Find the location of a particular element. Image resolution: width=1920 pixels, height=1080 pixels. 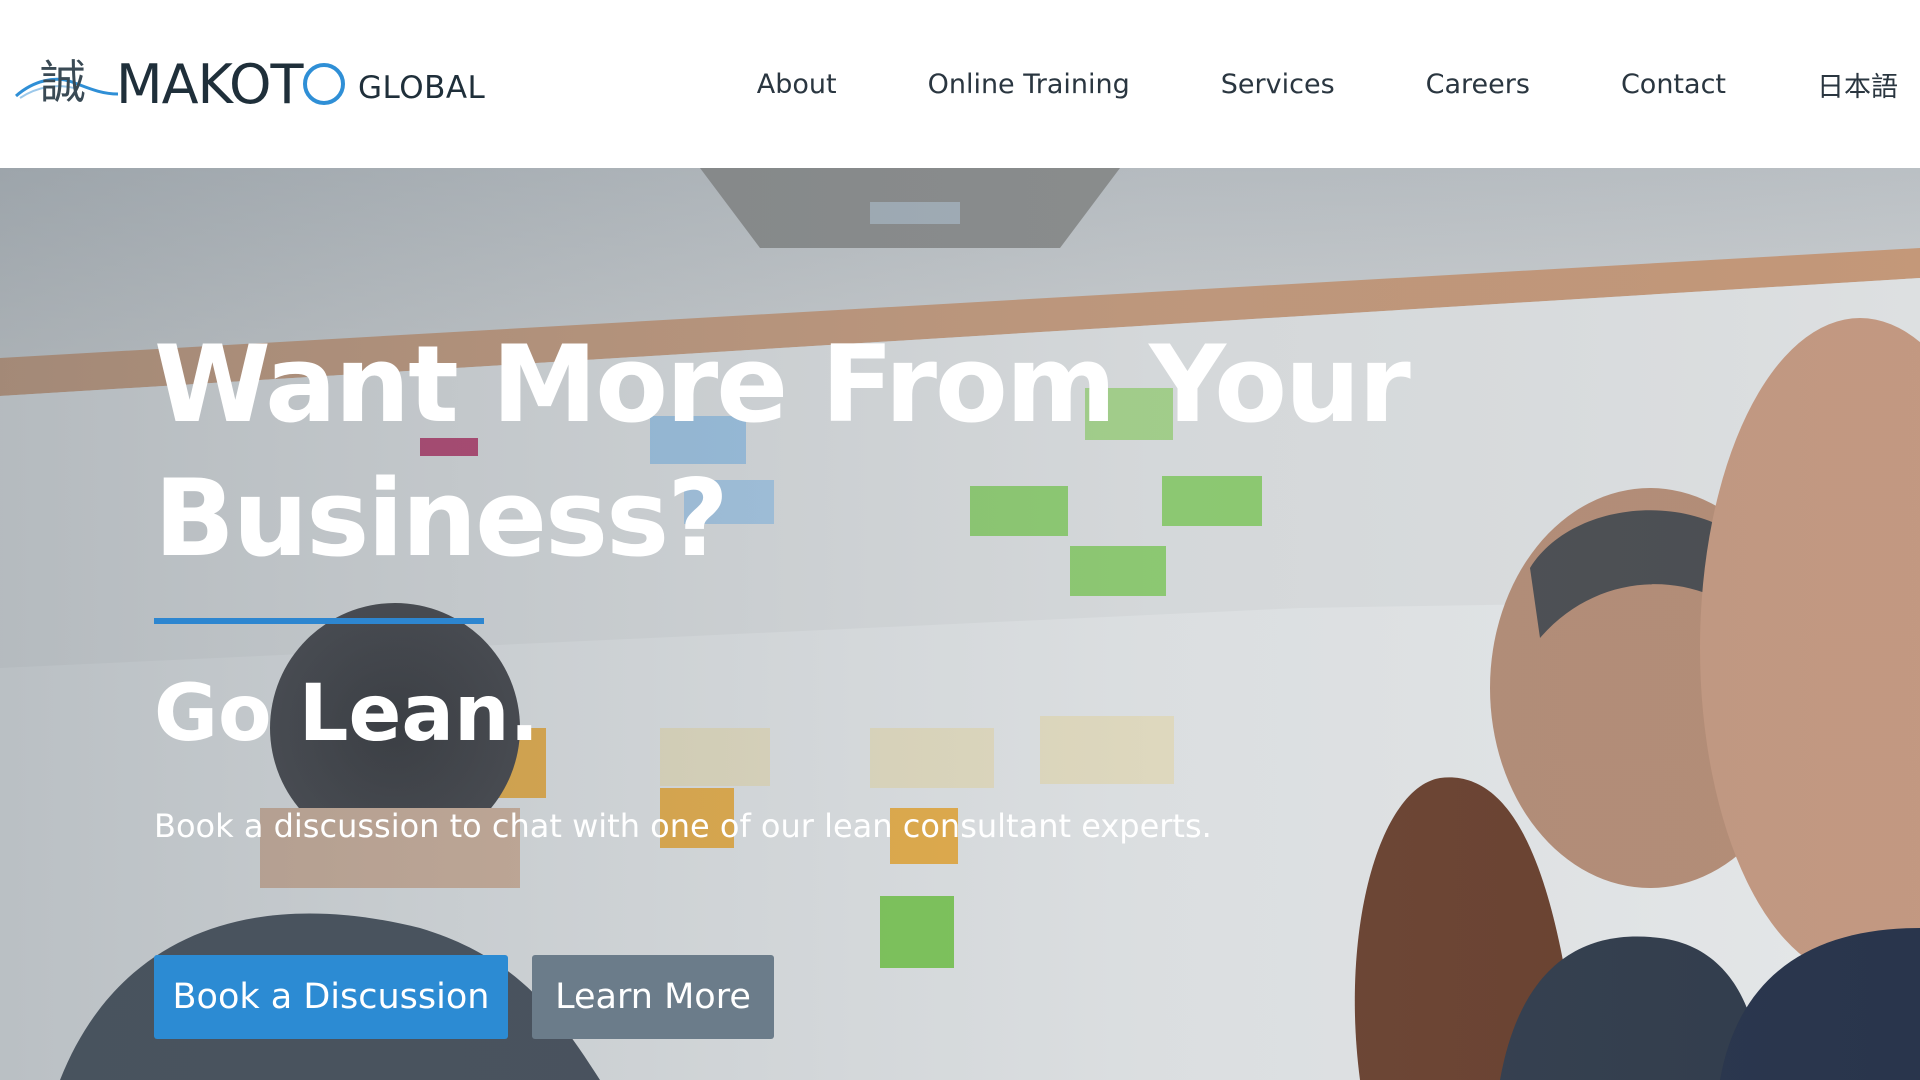

learn-more-button: Learn More is located at coordinates (653, 997).